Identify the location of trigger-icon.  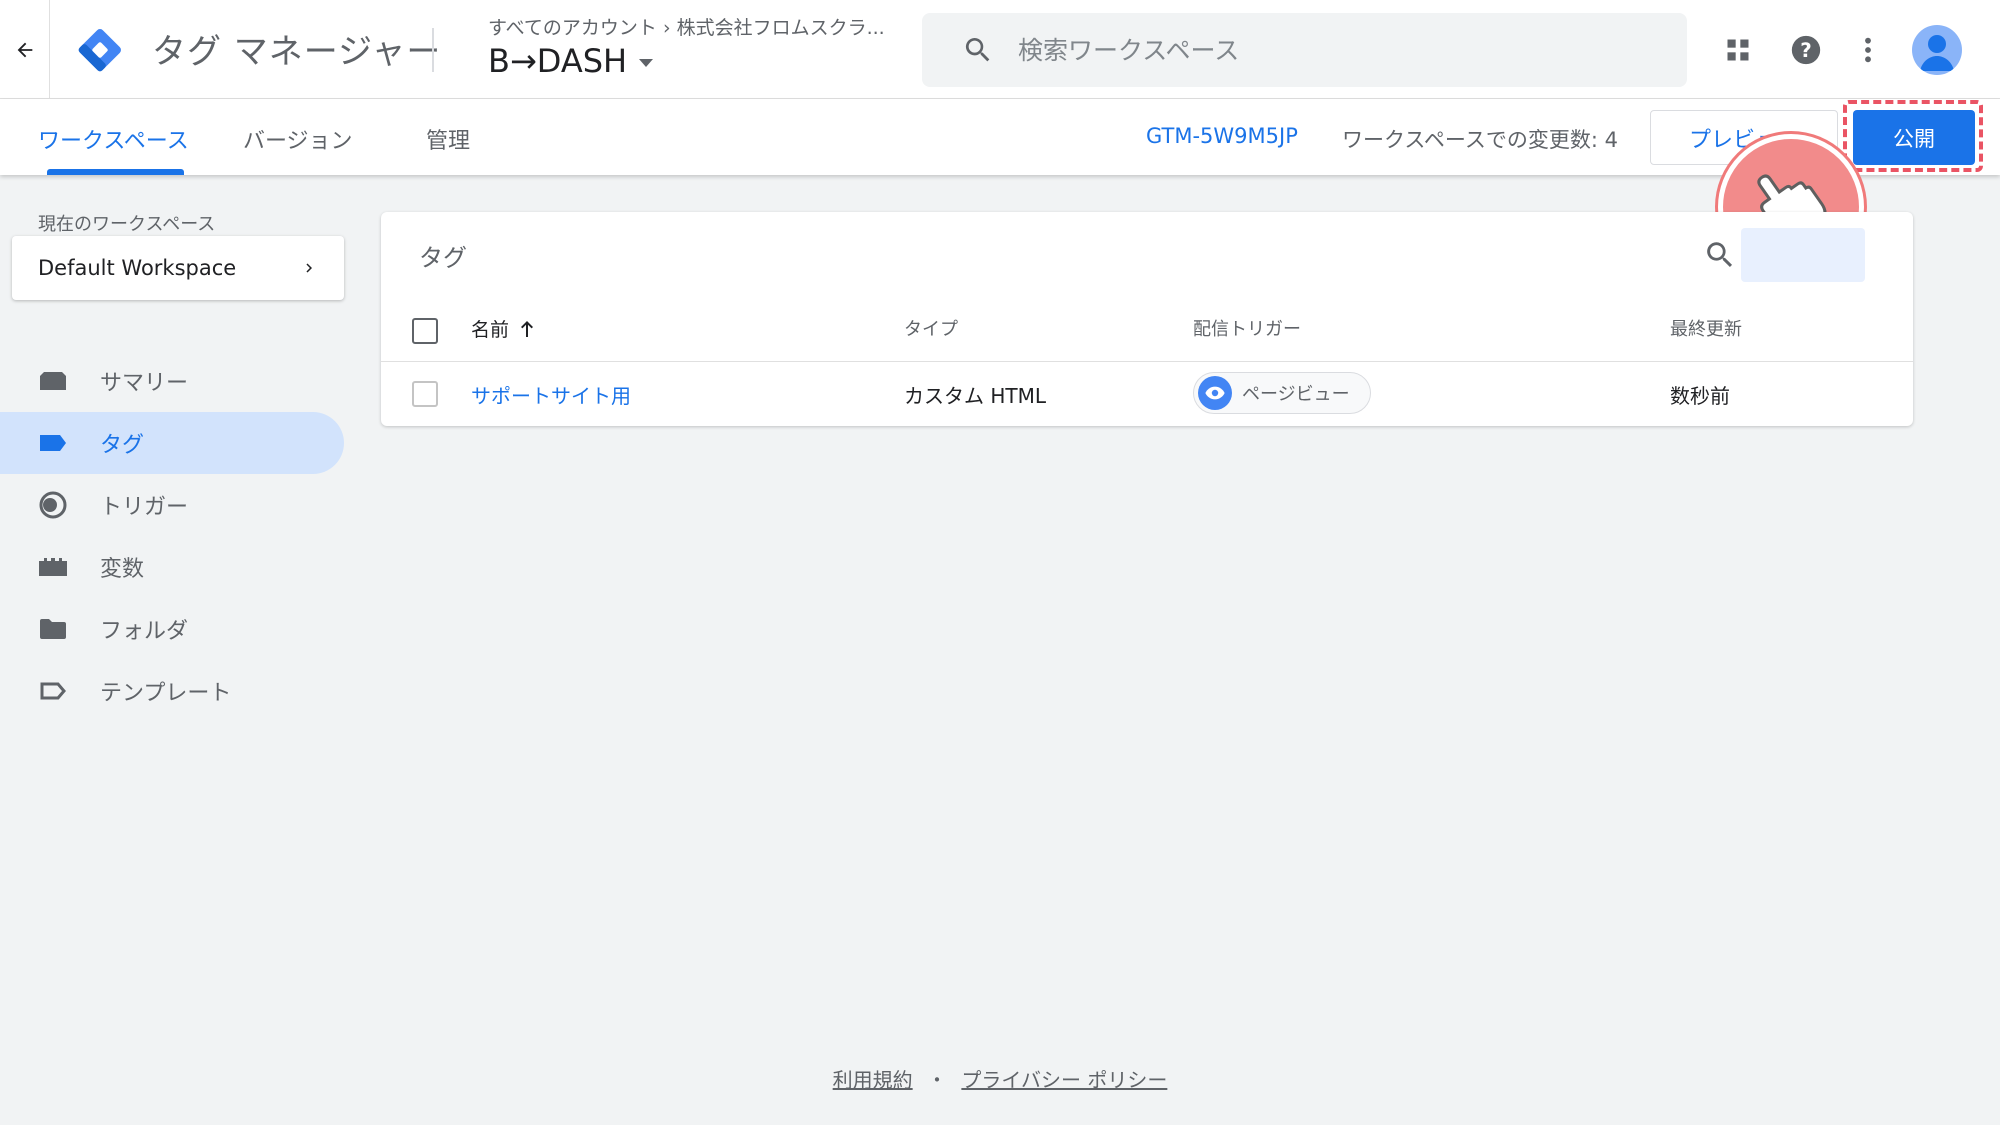
(53, 505).